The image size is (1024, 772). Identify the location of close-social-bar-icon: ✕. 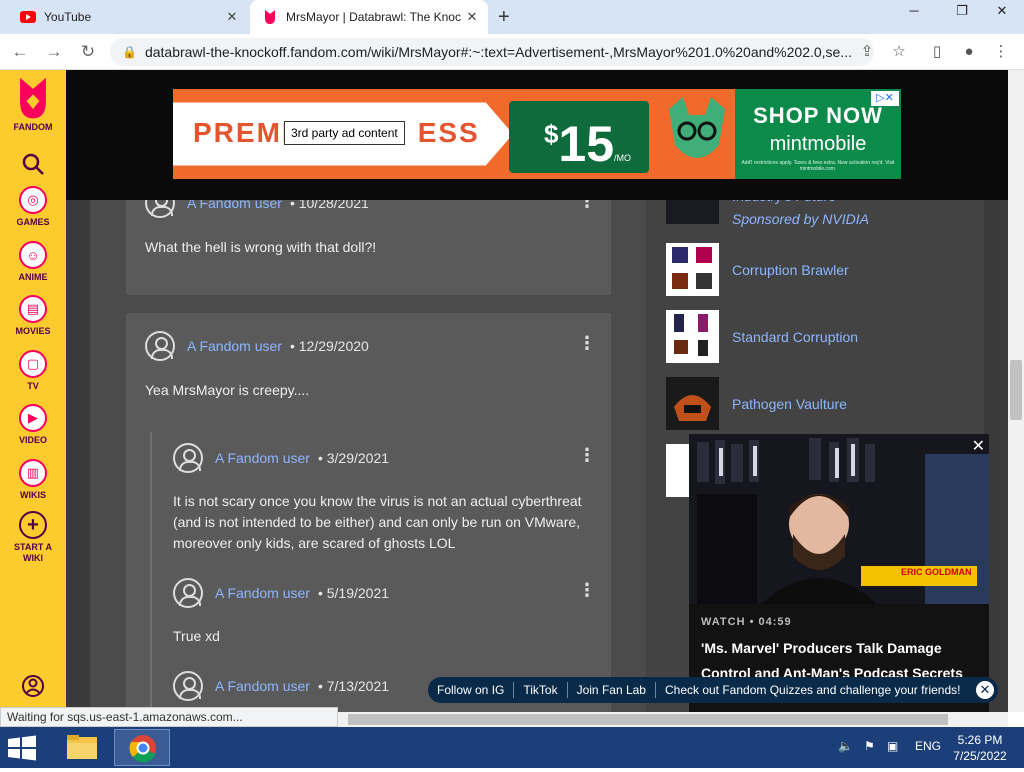
(985, 690).